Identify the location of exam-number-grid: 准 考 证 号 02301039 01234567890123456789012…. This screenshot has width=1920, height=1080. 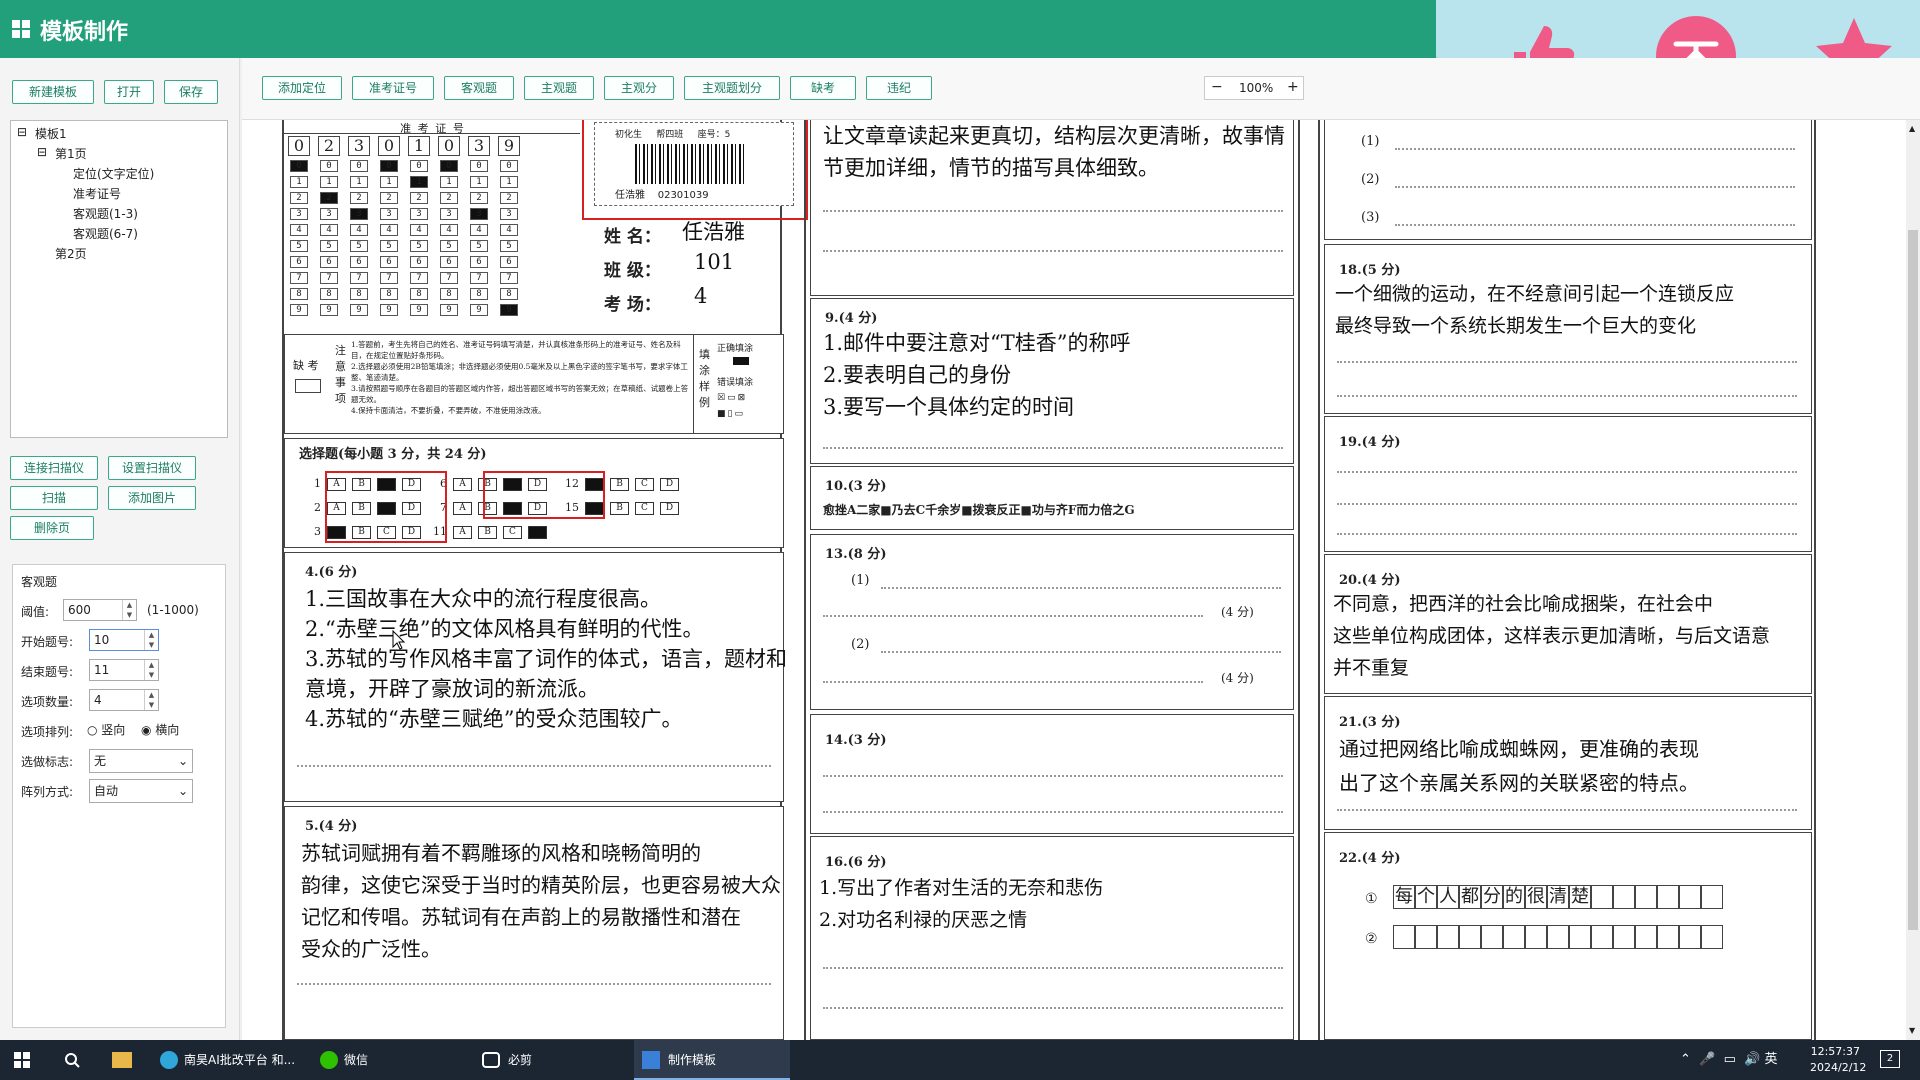
(432, 223).